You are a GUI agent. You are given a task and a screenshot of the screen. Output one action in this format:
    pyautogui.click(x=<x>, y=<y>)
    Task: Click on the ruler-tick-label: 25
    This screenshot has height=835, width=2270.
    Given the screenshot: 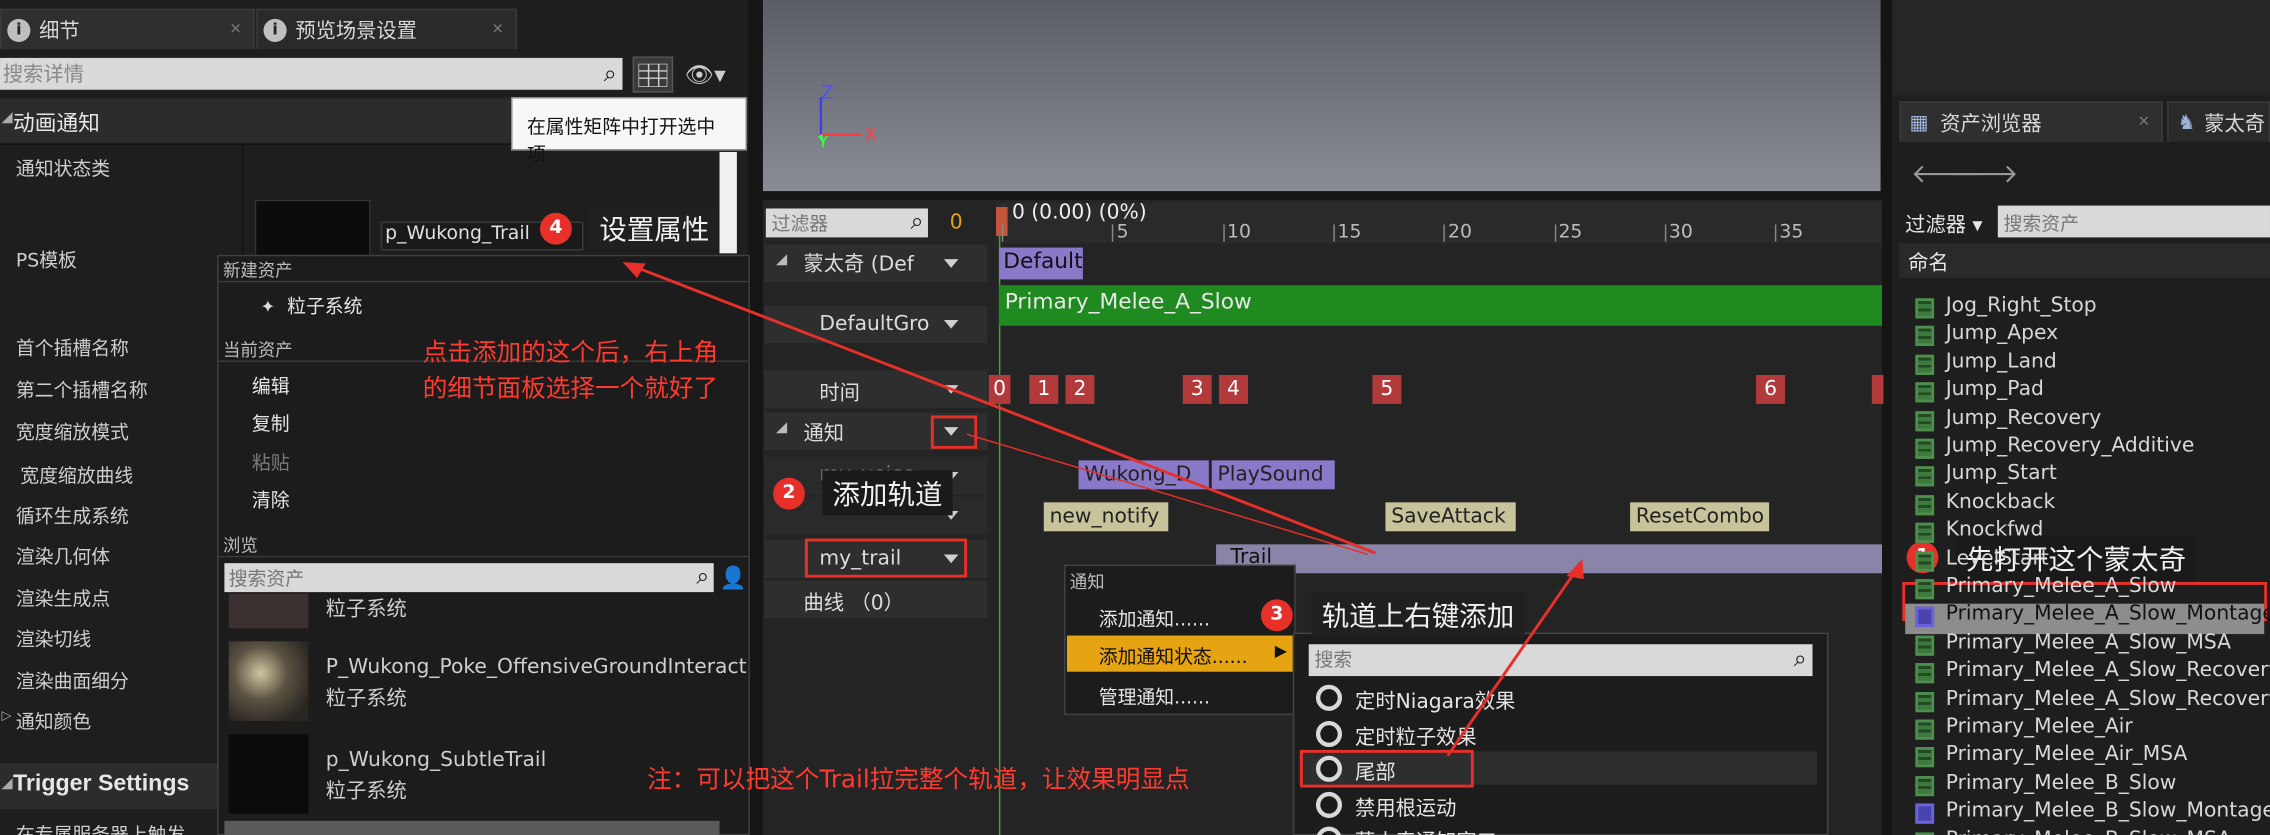 What is the action you would take?
    pyautogui.click(x=1570, y=232)
    